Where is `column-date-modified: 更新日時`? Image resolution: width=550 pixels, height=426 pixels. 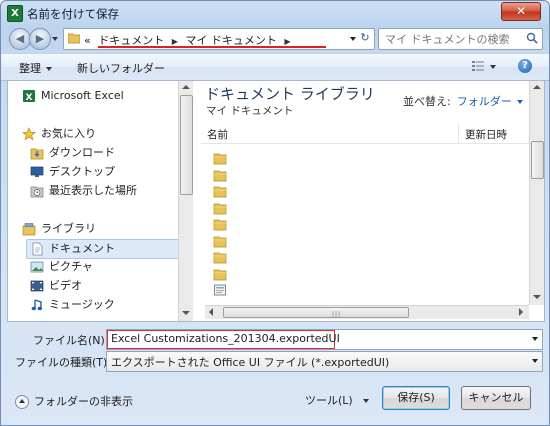
column-date-modified: 更新日時 is located at coordinates (486, 134).